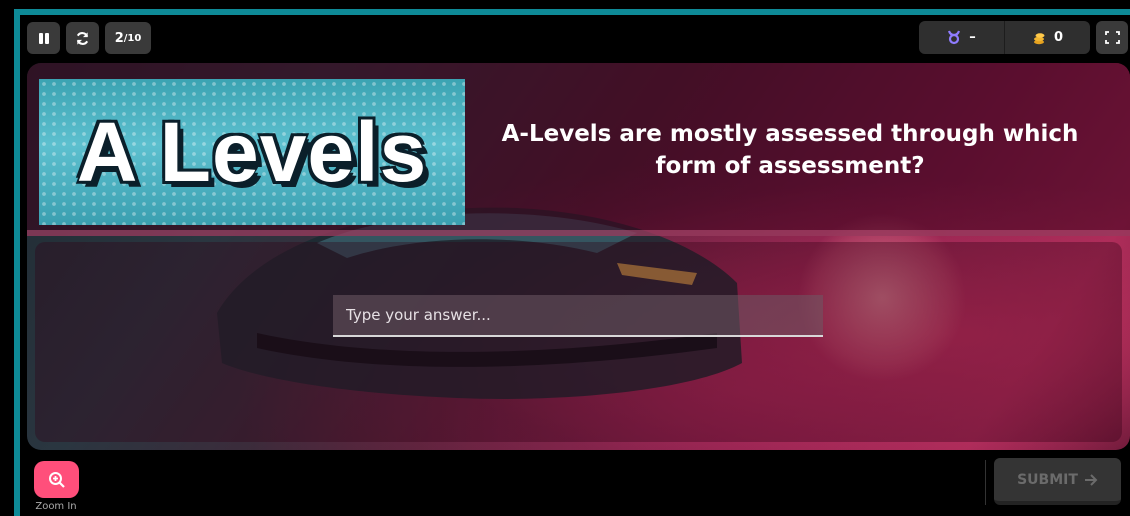  I want to click on zoom-in-button, so click(56, 479).